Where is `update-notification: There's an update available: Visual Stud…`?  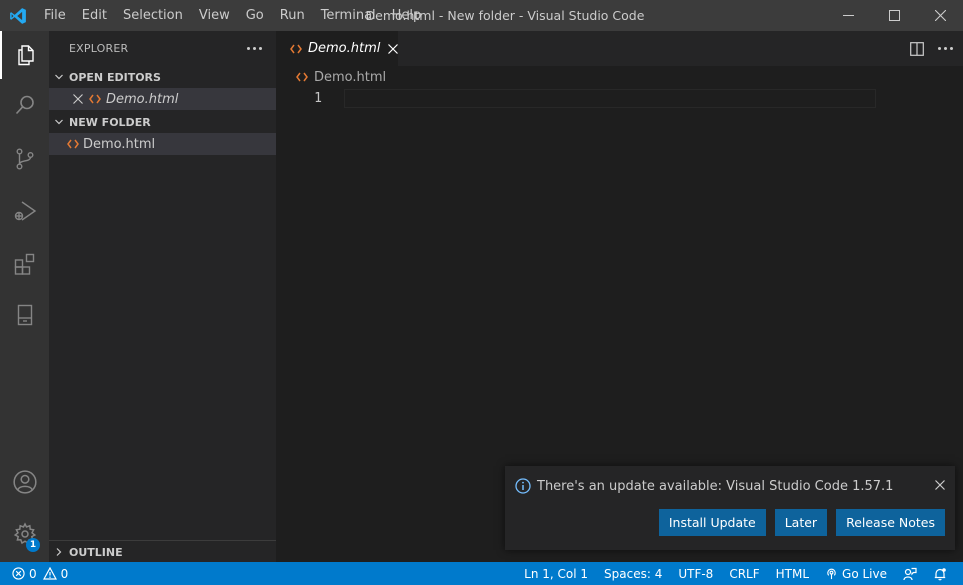
update-notification: There's an update available: Visual Stud… is located at coordinates (730, 508).